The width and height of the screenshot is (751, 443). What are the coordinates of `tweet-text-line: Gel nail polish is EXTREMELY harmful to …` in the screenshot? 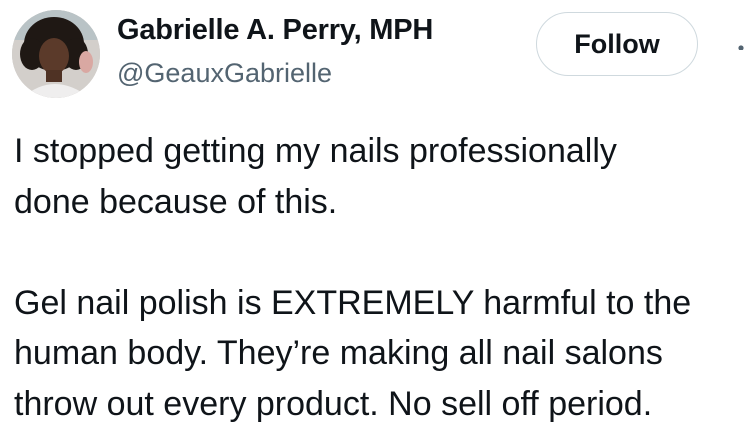 It's located at (353, 302).